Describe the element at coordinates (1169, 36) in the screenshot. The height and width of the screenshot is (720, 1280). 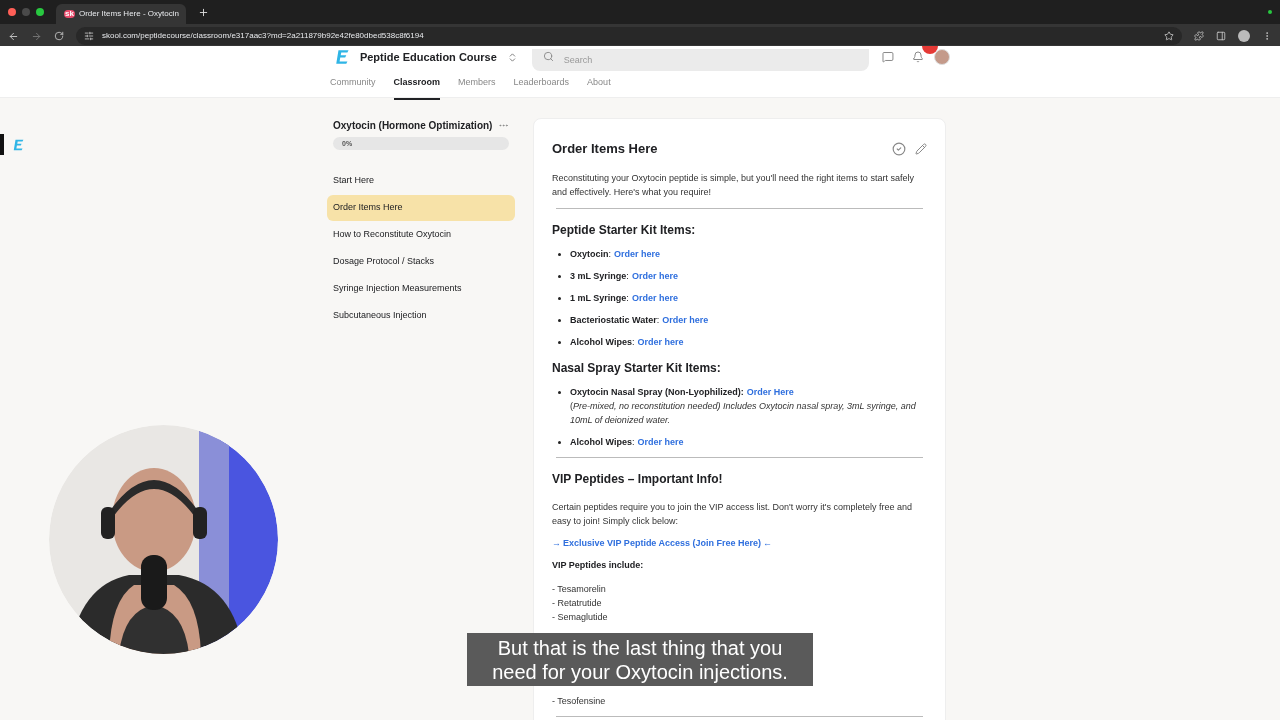
I see `bookmark-icon` at that location.